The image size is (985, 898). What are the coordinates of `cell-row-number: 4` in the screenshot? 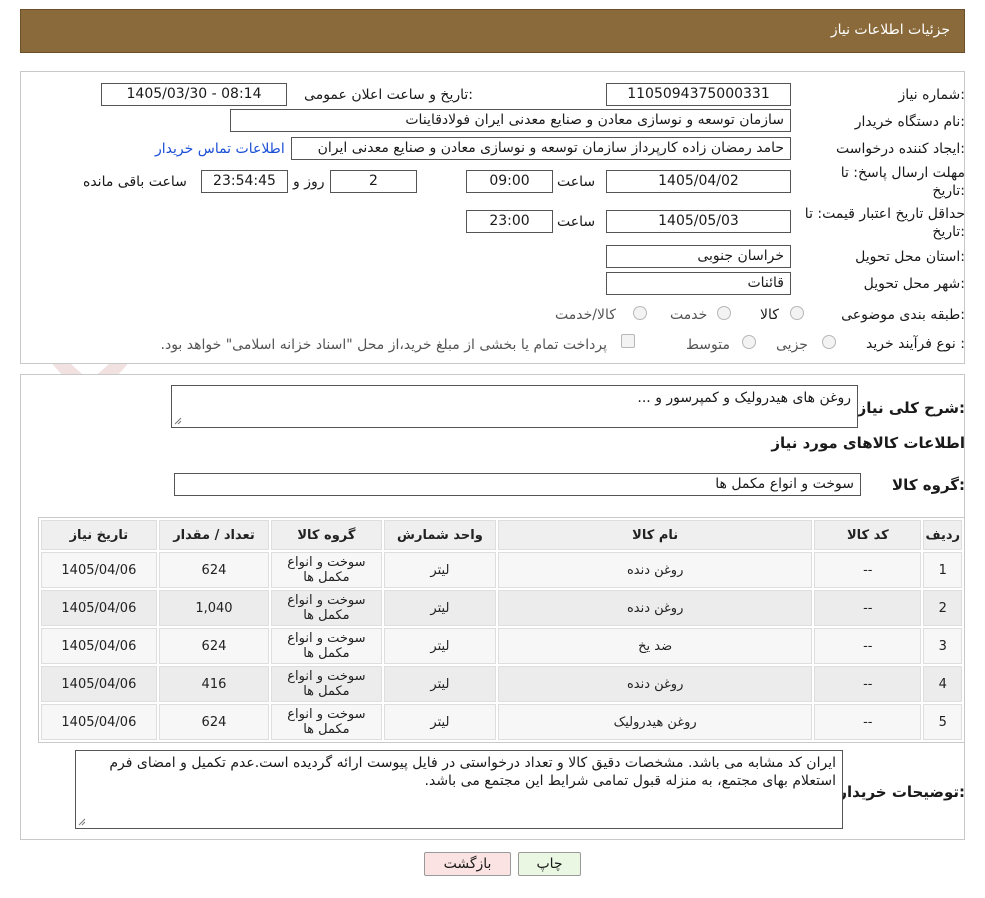 It's located at (942, 684).